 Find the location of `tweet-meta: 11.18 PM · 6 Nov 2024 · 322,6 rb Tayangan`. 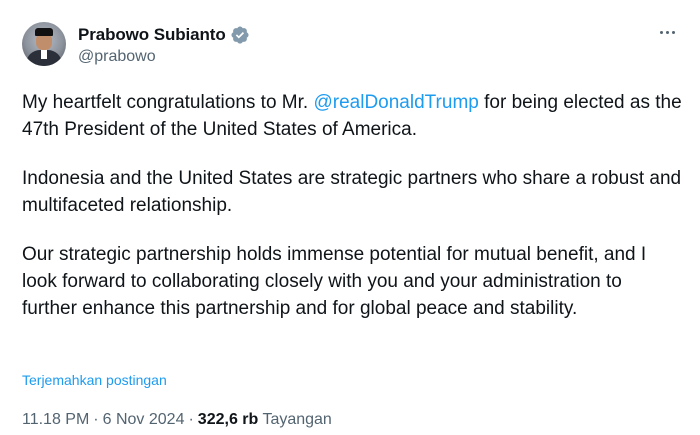

tweet-meta: 11.18 PM · 6 Nov 2024 · 322,6 rb Tayangan is located at coordinates (177, 419).